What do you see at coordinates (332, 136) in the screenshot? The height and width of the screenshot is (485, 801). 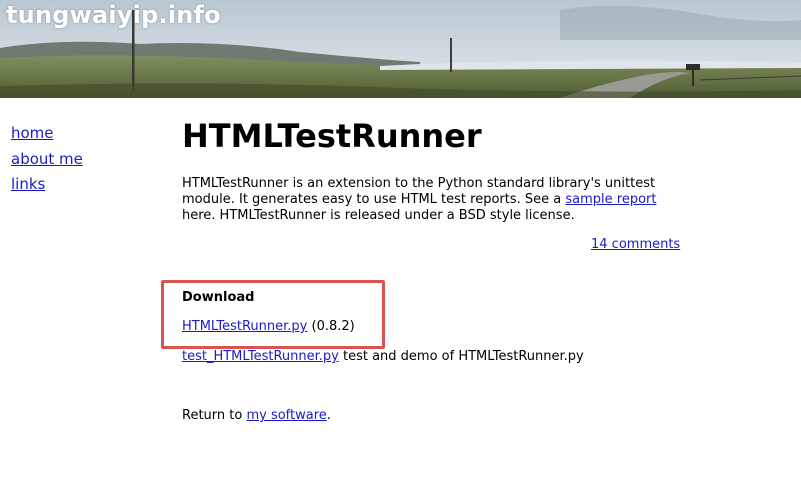 I see `page-title: HTMLTestRunner` at bounding box center [332, 136].